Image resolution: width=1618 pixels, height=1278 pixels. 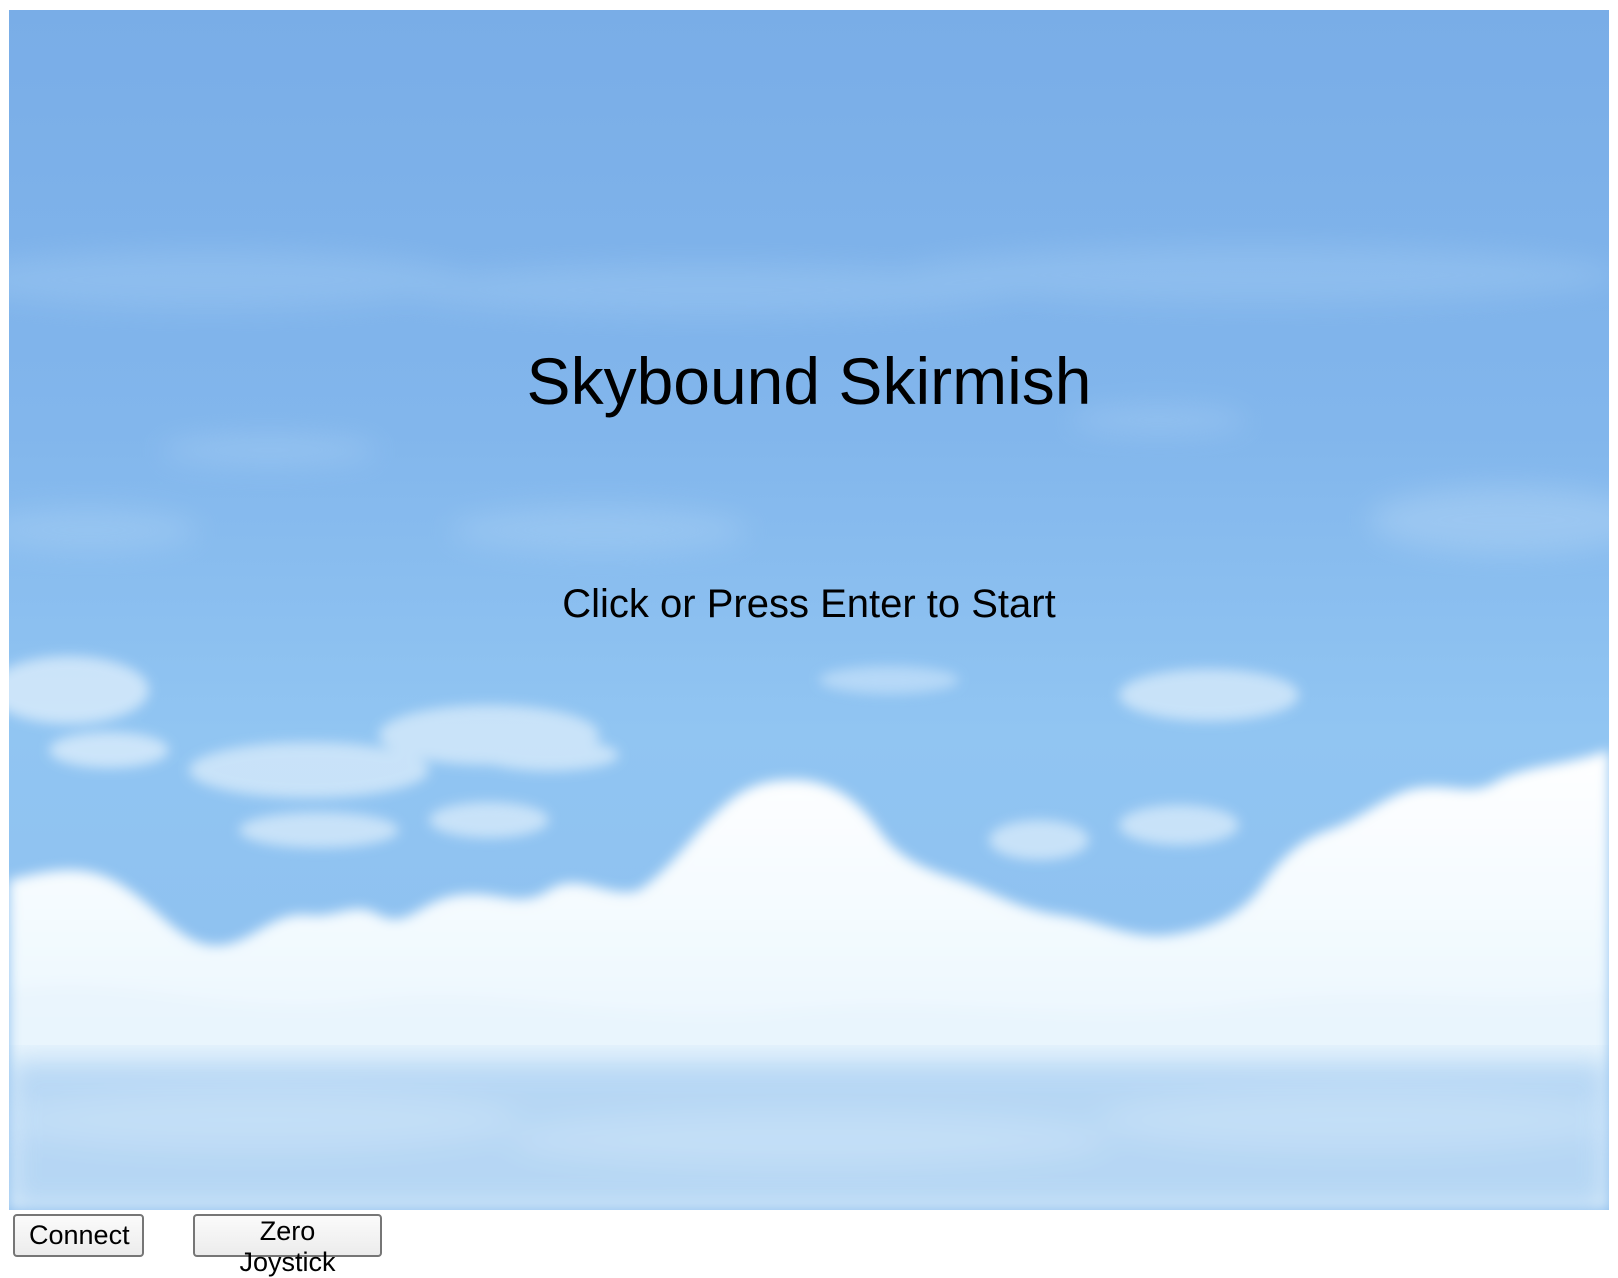 I want to click on start-prompt: Click or Press Enter to Start, so click(x=809, y=604).